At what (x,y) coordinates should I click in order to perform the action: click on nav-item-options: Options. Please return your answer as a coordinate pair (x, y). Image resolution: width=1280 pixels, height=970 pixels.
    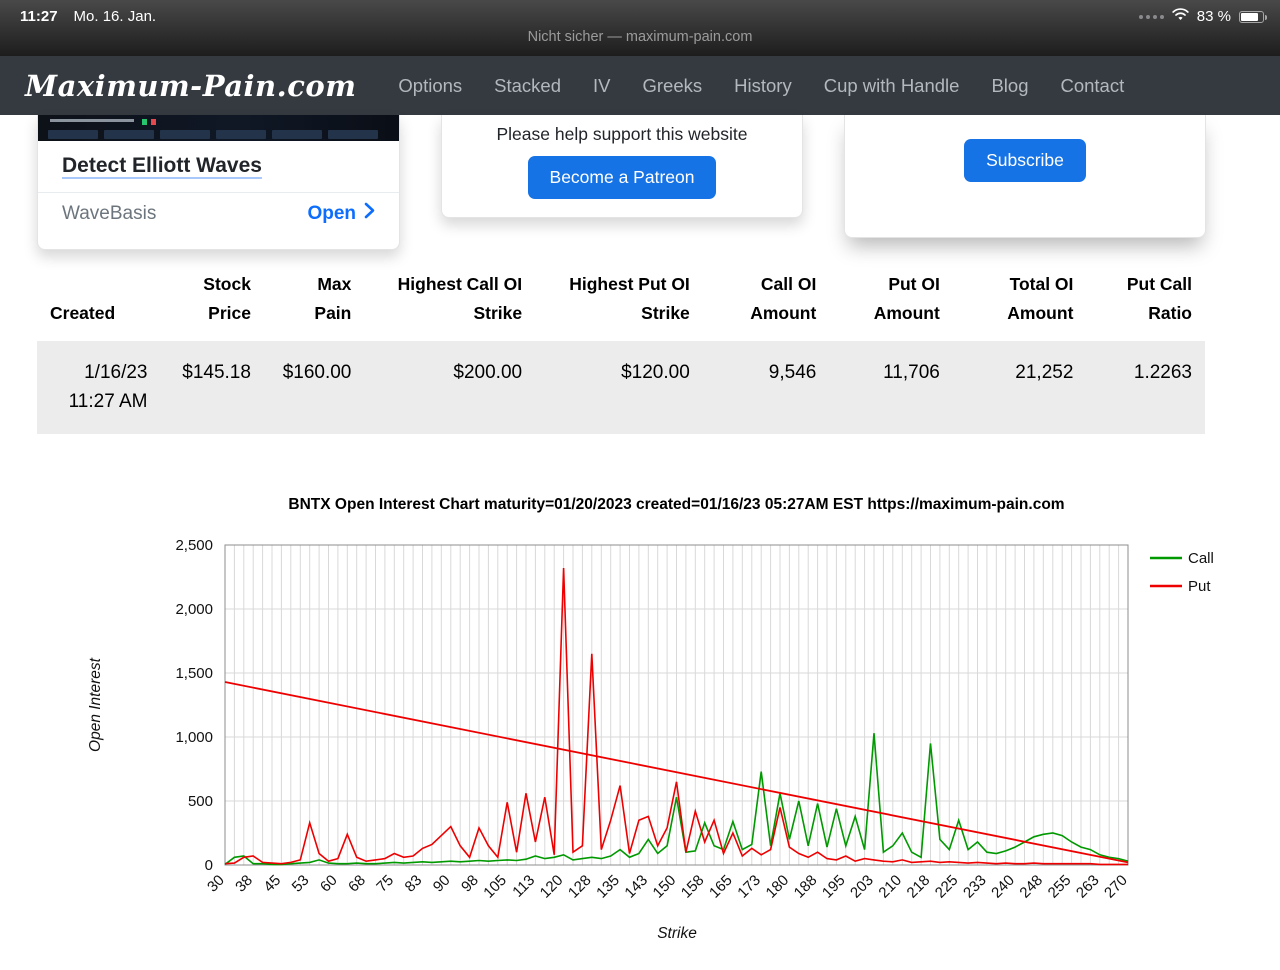
    Looking at the image, I should click on (430, 86).